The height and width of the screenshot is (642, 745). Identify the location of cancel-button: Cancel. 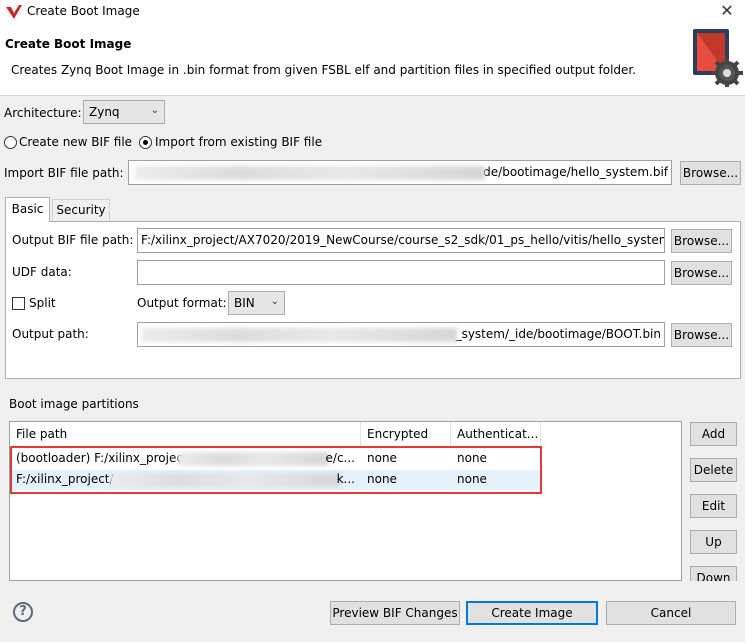
(671, 613).